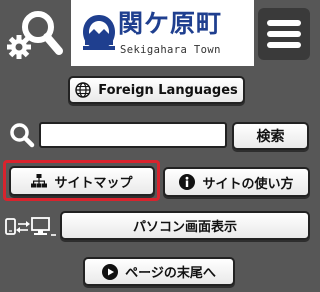 This screenshot has width=320, height=292. What do you see at coordinates (170, 273) in the screenshot?
I see `page-bottom-label: ページの末尾へ` at bounding box center [170, 273].